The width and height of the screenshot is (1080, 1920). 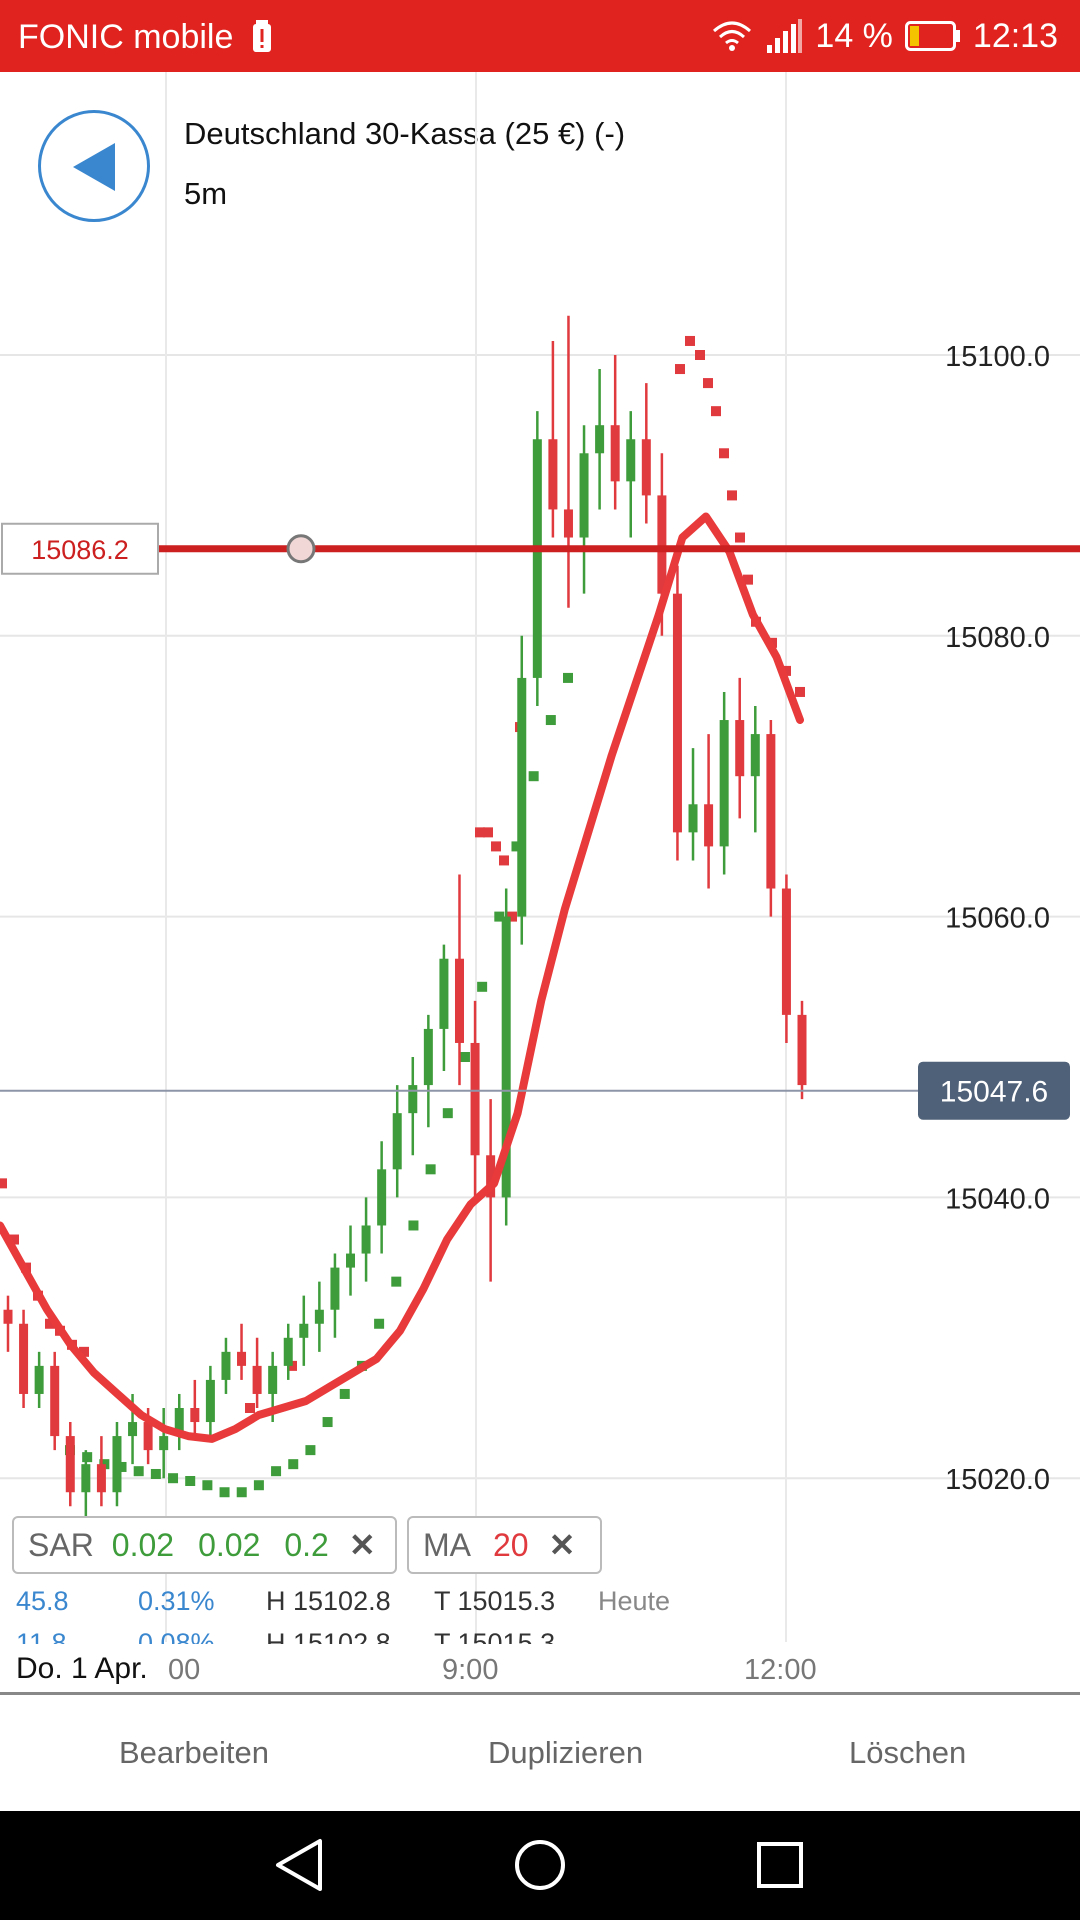 I want to click on low-value-2: T 15015.3, so click(x=494, y=1638).